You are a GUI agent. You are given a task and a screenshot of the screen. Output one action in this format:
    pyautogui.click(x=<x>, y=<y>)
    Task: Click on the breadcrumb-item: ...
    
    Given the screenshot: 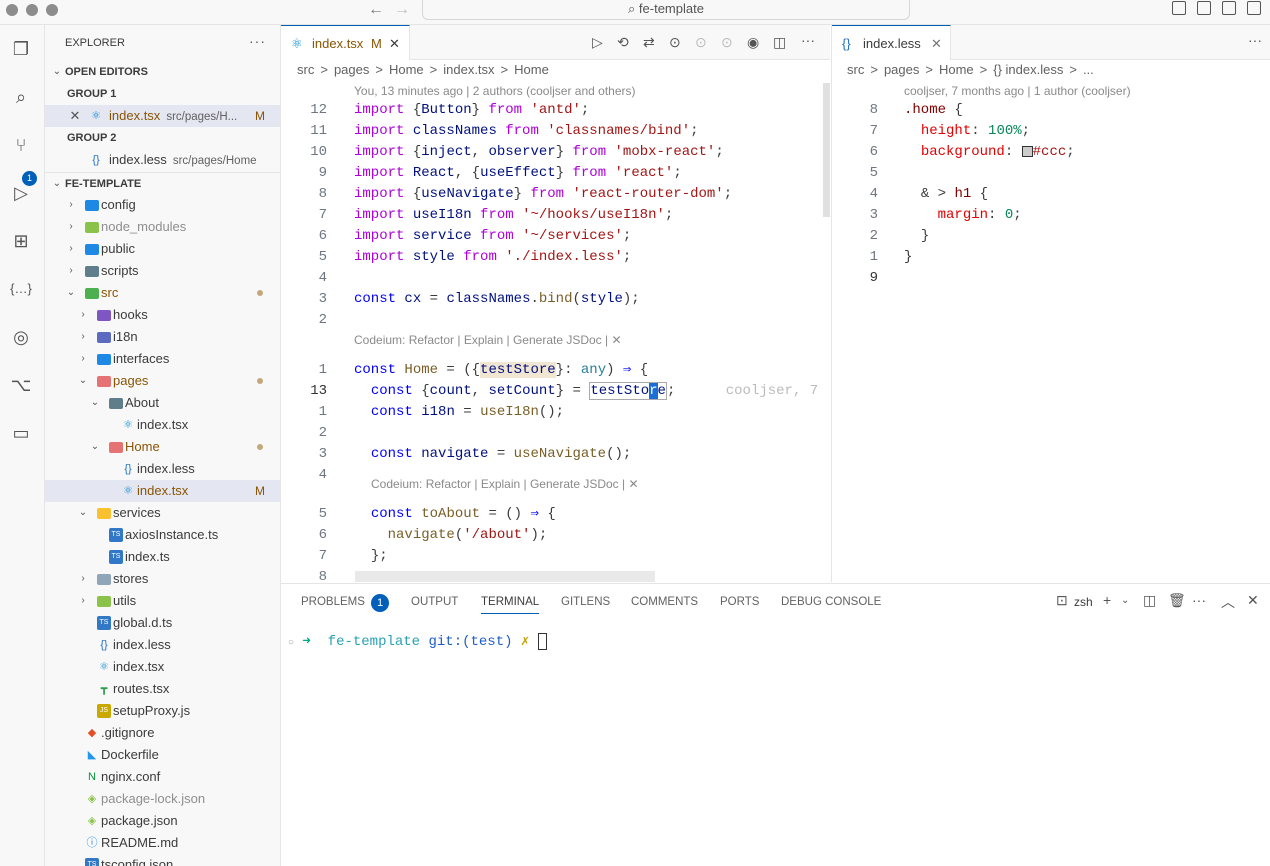 What is the action you would take?
    pyautogui.click(x=1088, y=69)
    